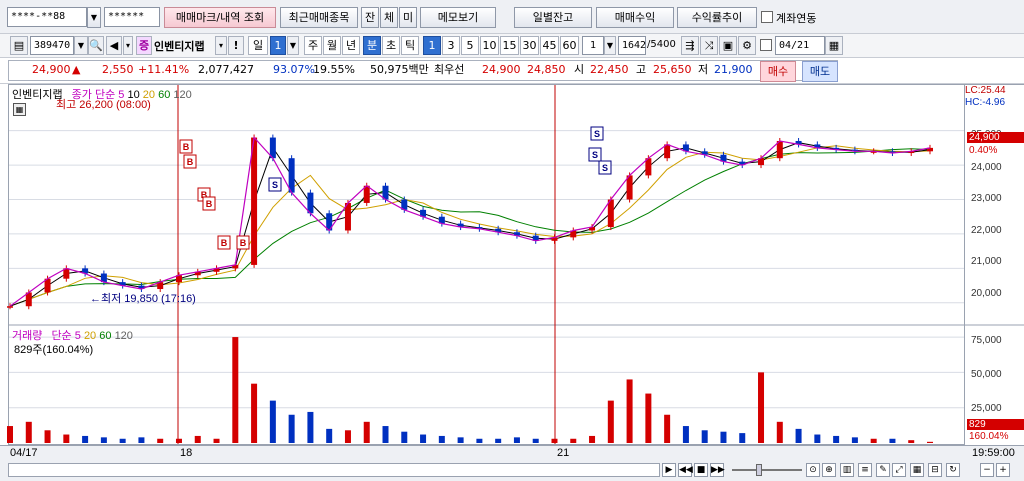 This screenshot has width=1024, height=481. Describe the element at coordinates (935, 470) in the screenshot. I see `shrink-icon: ⊟` at that location.